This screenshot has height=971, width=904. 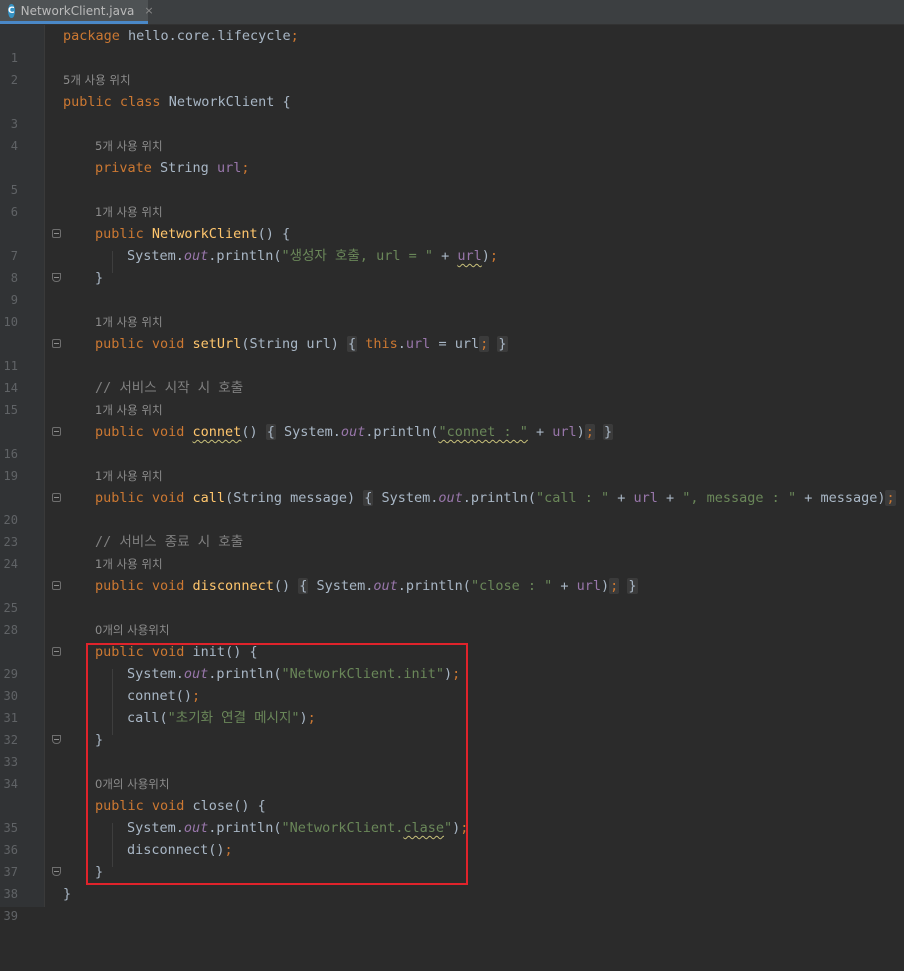 What do you see at coordinates (452, 58) in the screenshot?
I see `code-line: 2` at bounding box center [452, 58].